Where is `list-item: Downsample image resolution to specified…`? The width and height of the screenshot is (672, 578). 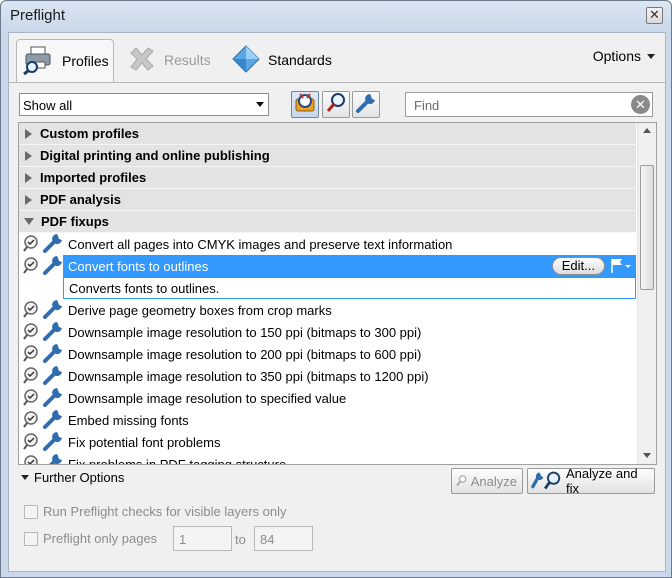 list-item: Downsample image resolution to specified… is located at coordinates (327, 398).